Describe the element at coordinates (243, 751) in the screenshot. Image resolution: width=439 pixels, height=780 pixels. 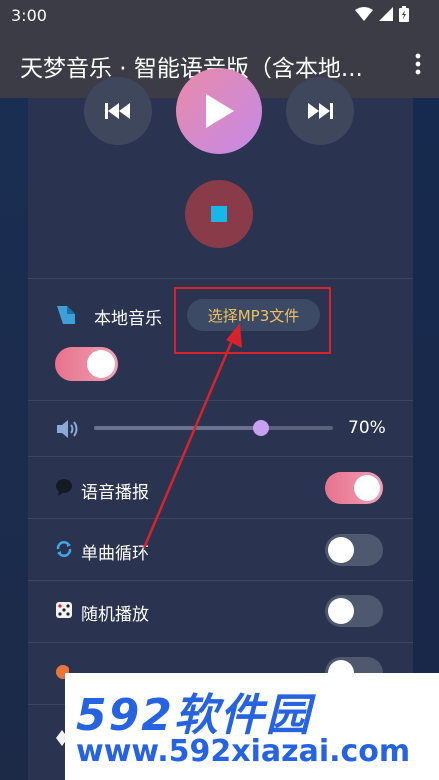
I see `watermark-url: www.592xiazai.com` at that location.